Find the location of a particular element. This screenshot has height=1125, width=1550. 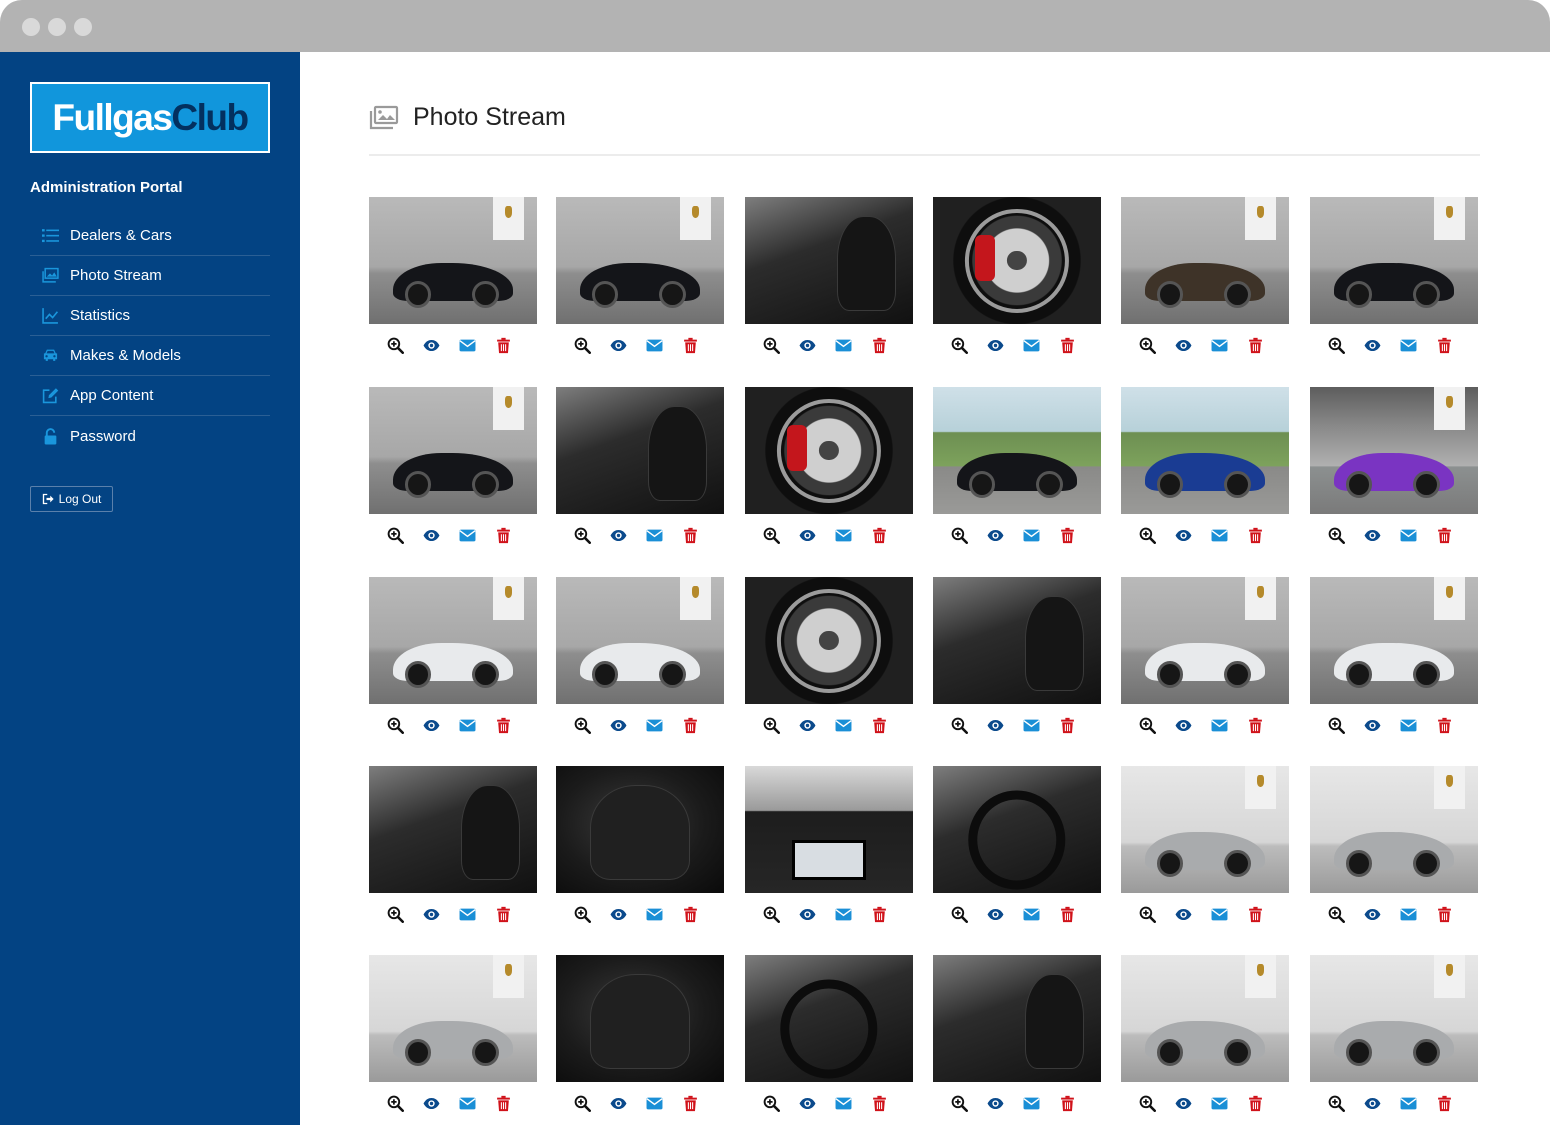

logout-button: Log Out is located at coordinates (71, 499).